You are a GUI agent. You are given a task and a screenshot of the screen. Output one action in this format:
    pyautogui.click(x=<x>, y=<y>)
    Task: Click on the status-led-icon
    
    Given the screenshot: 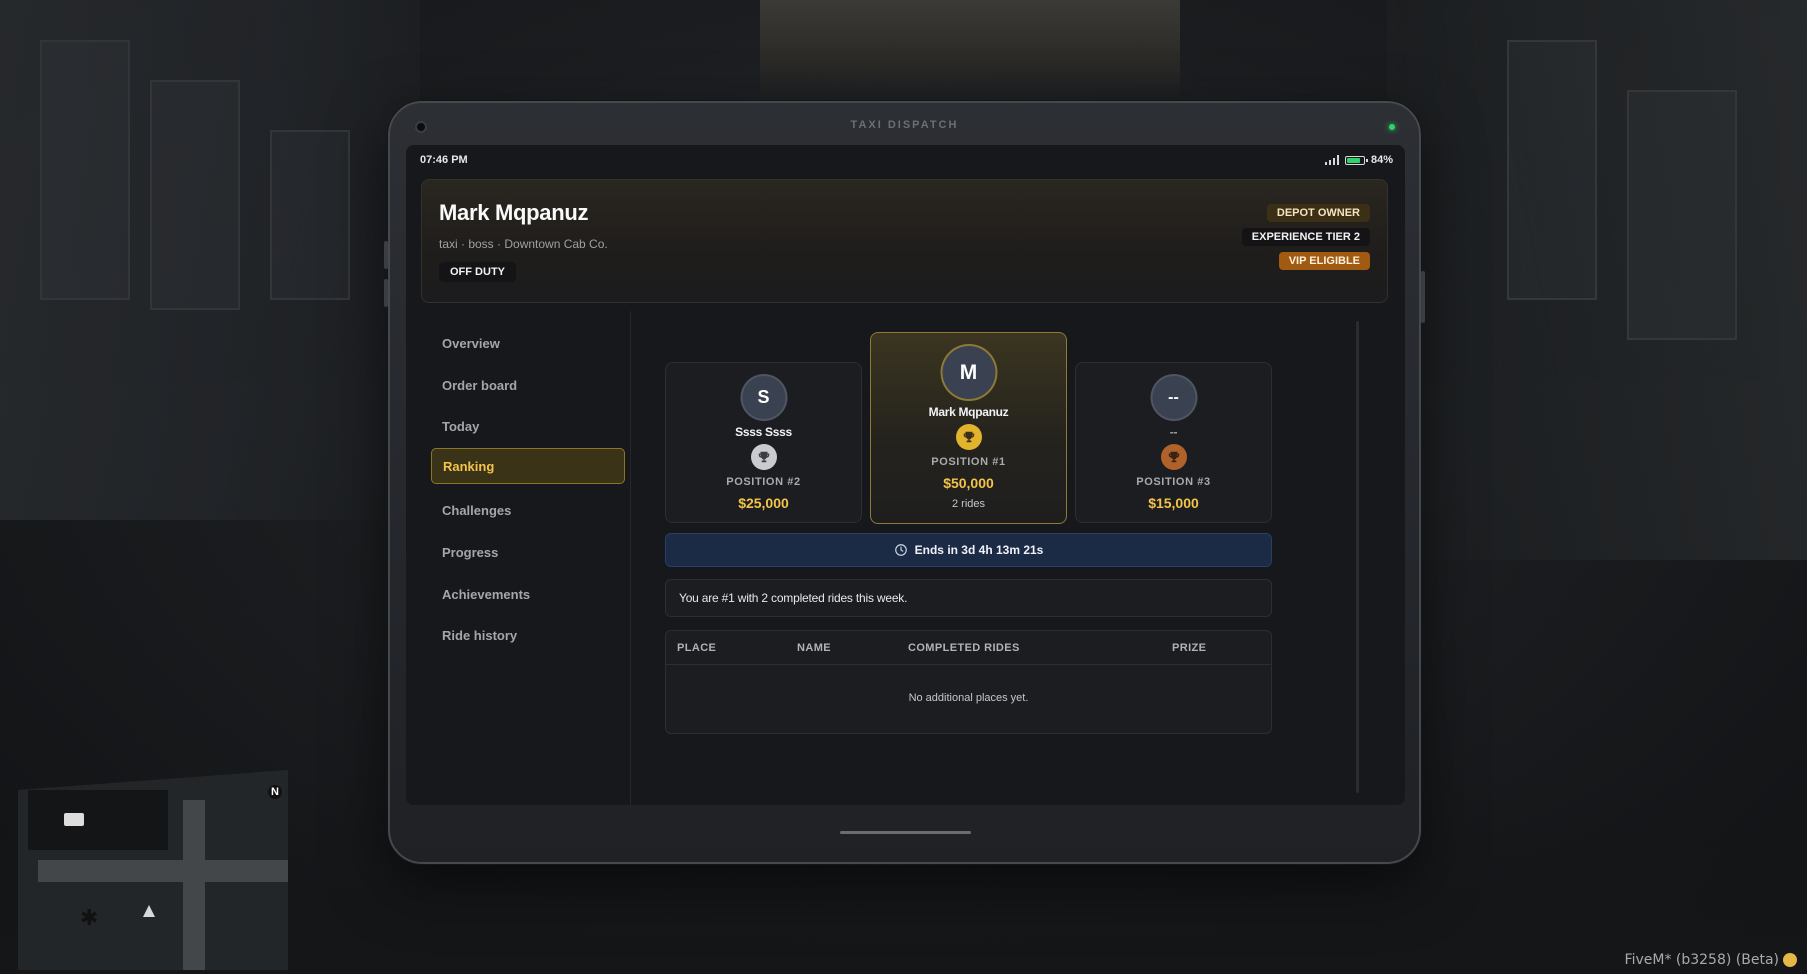 What is the action you would take?
    pyautogui.click(x=1392, y=127)
    